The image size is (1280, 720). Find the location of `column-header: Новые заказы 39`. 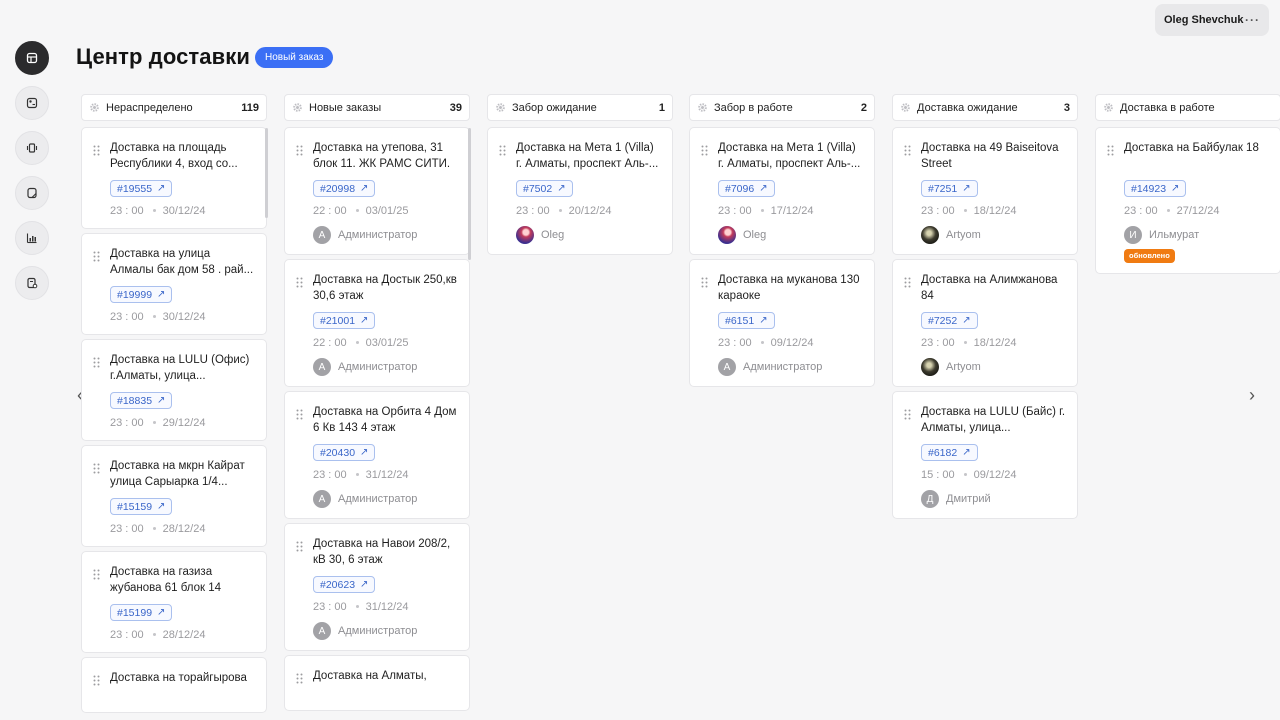

column-header: Новые заказы 39 is located at coordinates (377, 107).